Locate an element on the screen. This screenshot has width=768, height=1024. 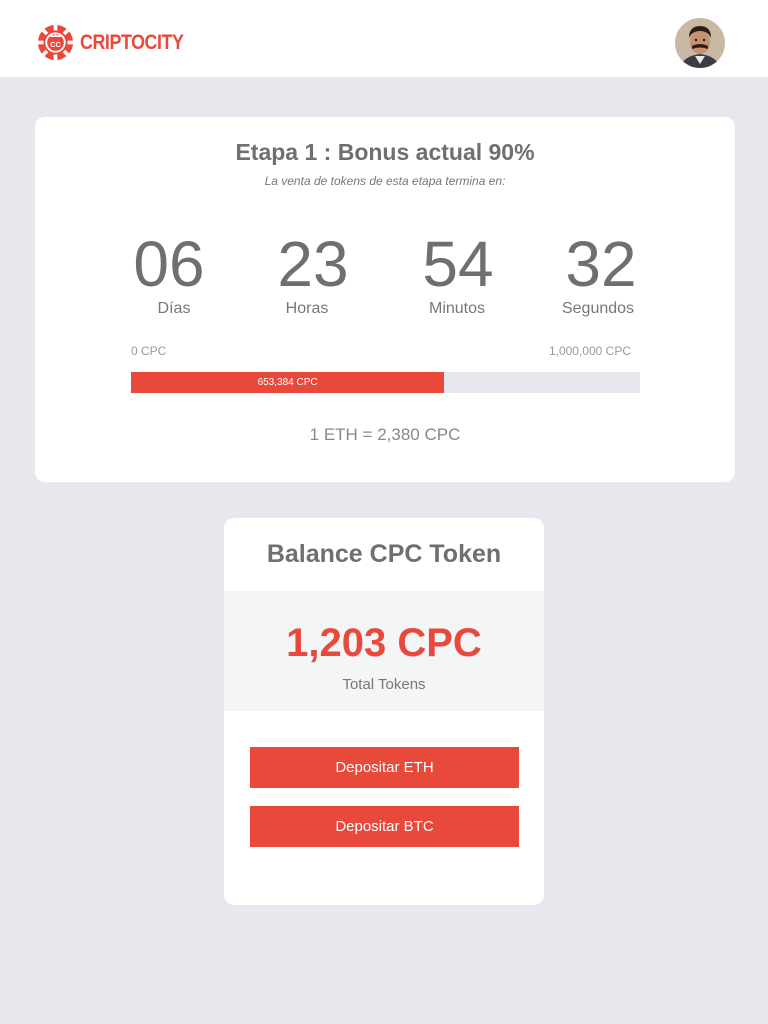
countdown-hours-label: Horas is located at coordinates (307, 308).